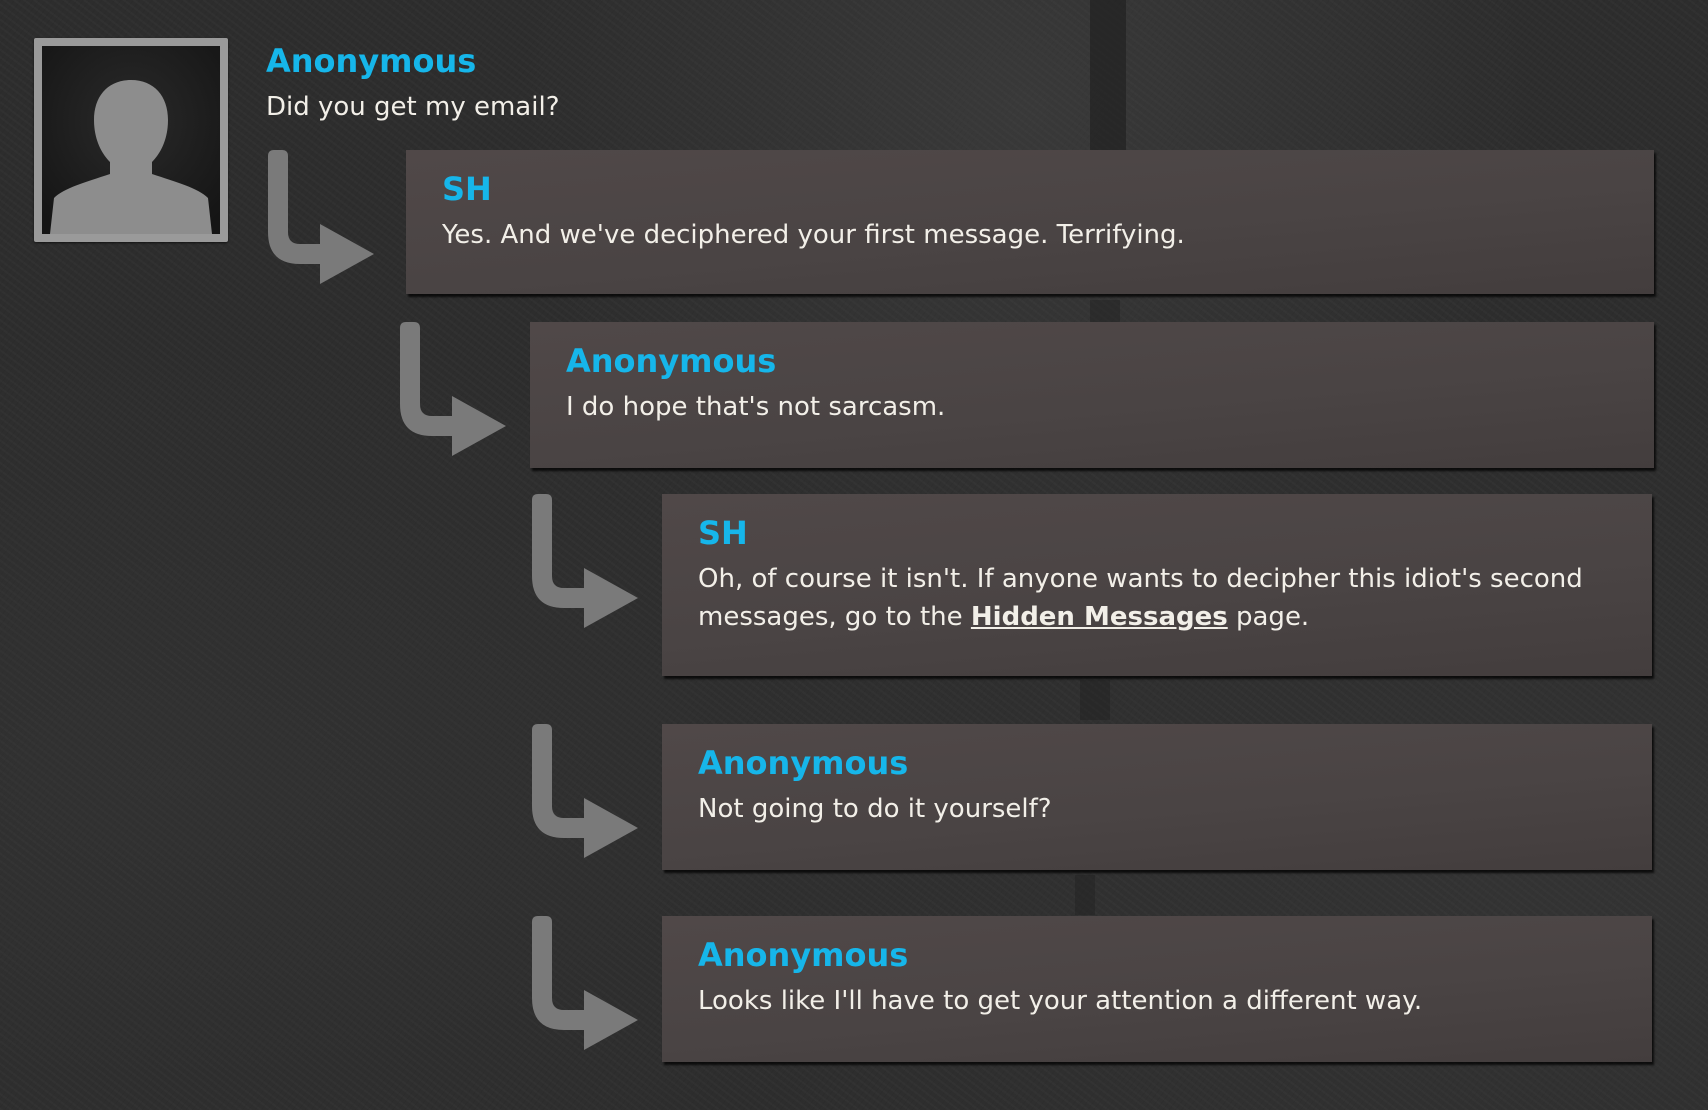 This screenshot has height=1110, width=1708. What do you see at coordinates (1157, 797) in the screenshot?
I see `reply-bubble: Anonymous Not going to do it yourself?` at bounding box center [1157, 797].